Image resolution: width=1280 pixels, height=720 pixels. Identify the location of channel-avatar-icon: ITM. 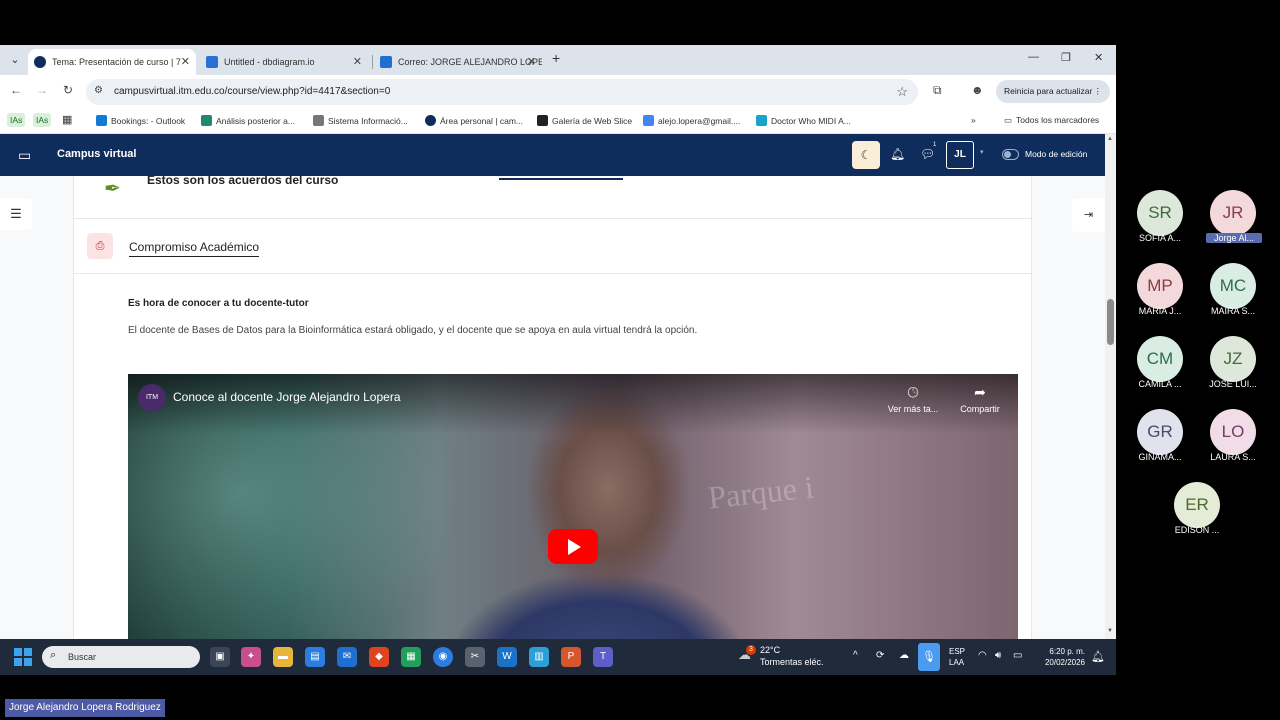
(152, 398).